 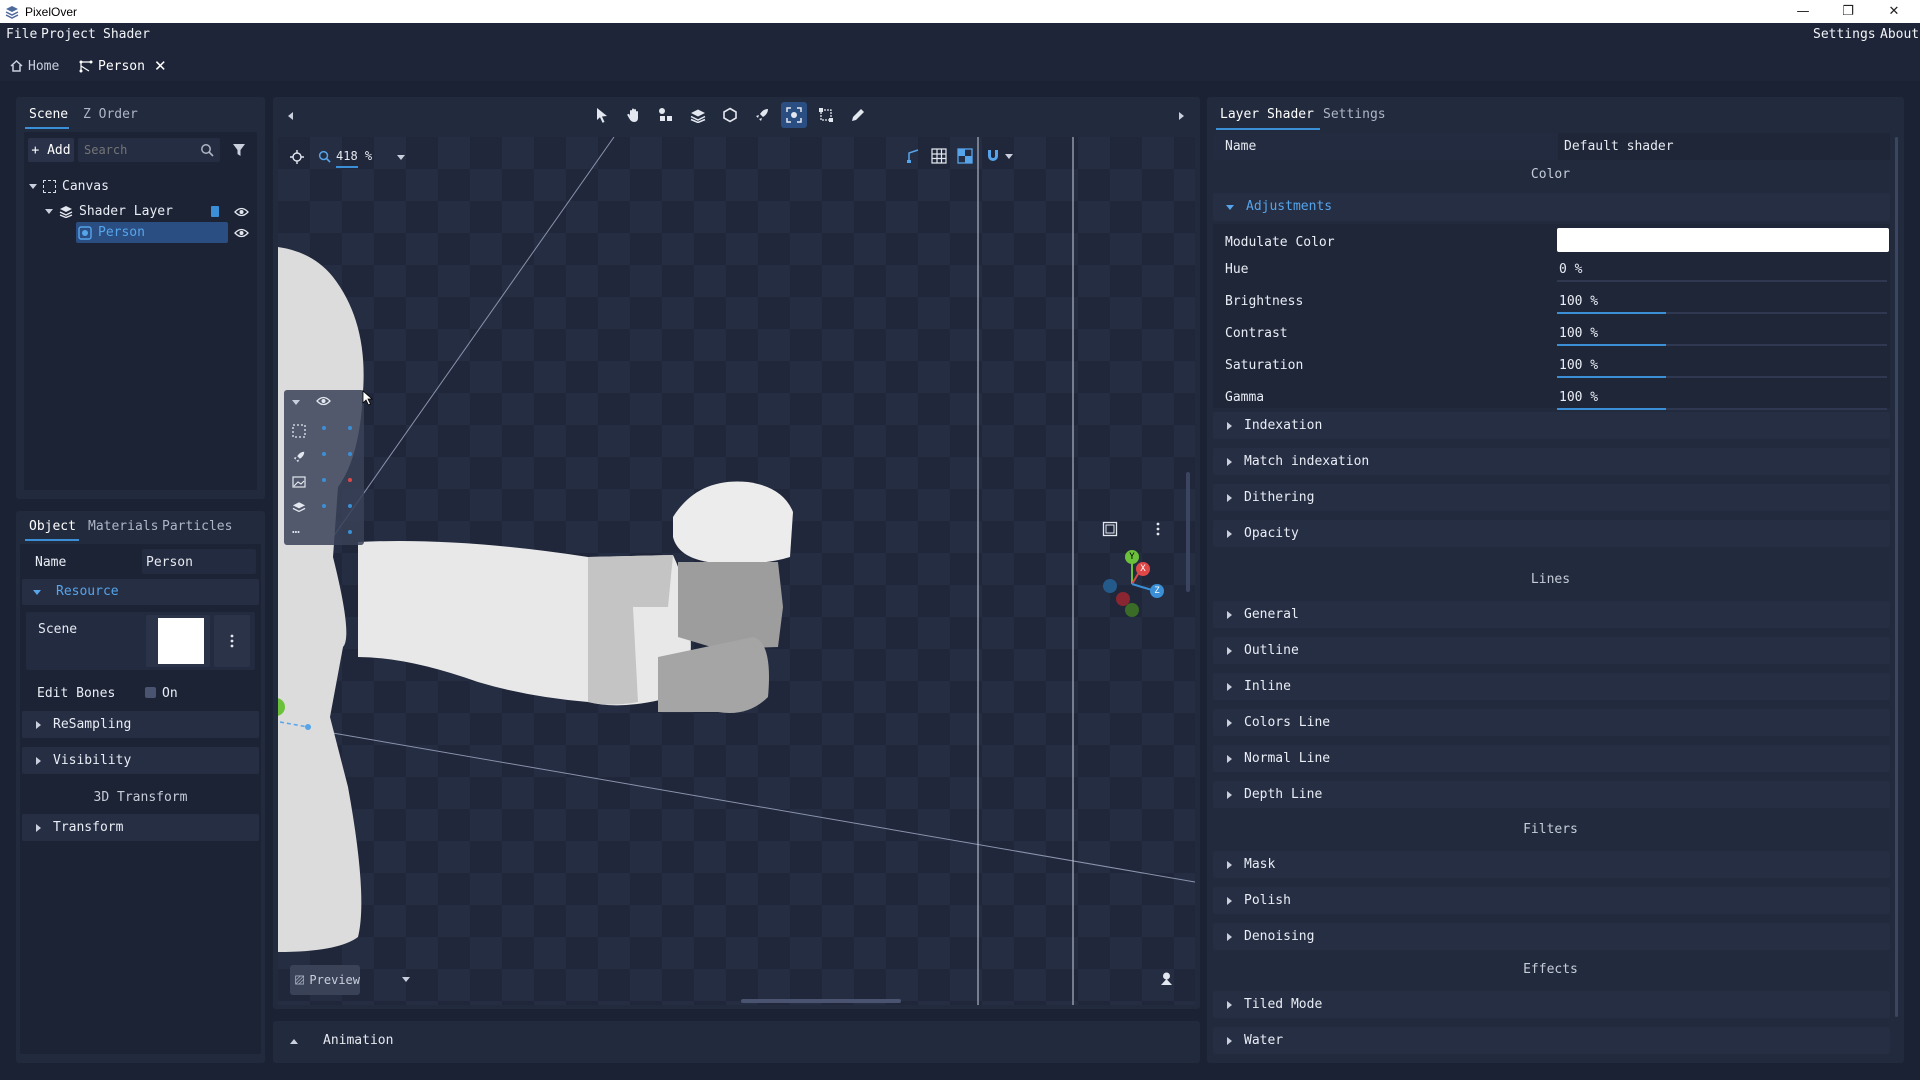 What do you see at coordinates (1181, 116) in the screenshot?
I see `collapse-right-icon` at bounding box center [1181, 116].